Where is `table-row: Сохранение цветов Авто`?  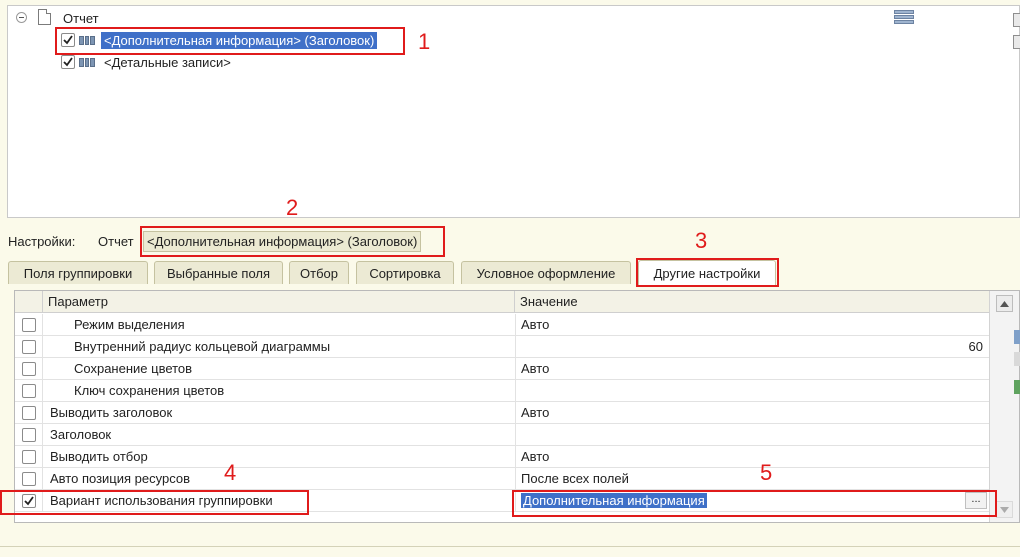 table-row: Сохранение цветов Авто is located at coordinates (502, 369).